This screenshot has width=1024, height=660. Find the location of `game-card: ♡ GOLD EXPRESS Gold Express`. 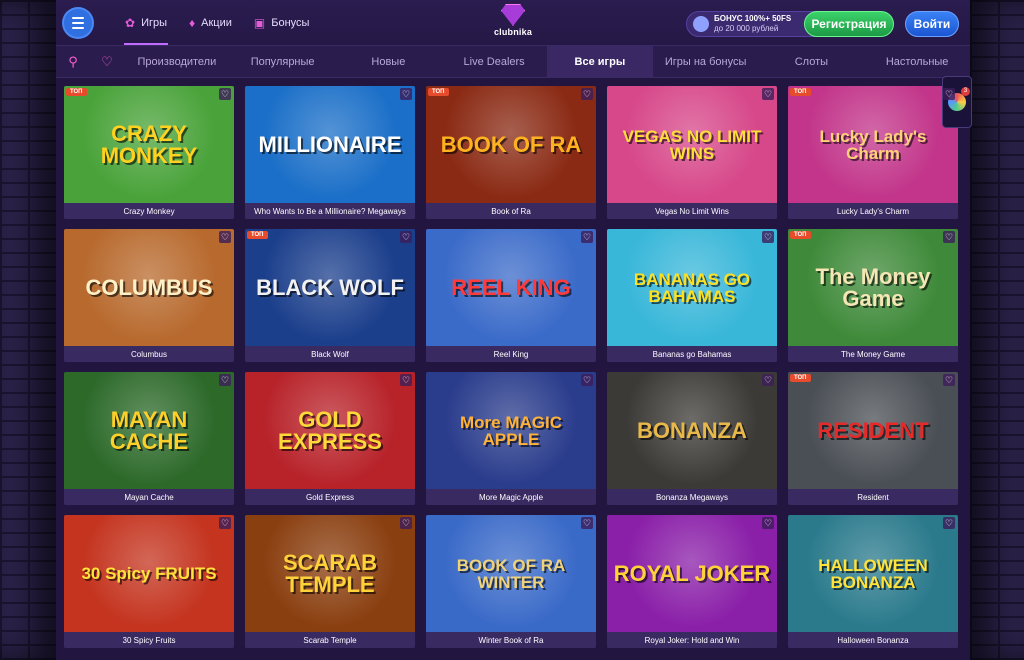

game-card: ♡ GOLD EXPRESS Gold Express is located at coordinates (330, 438).